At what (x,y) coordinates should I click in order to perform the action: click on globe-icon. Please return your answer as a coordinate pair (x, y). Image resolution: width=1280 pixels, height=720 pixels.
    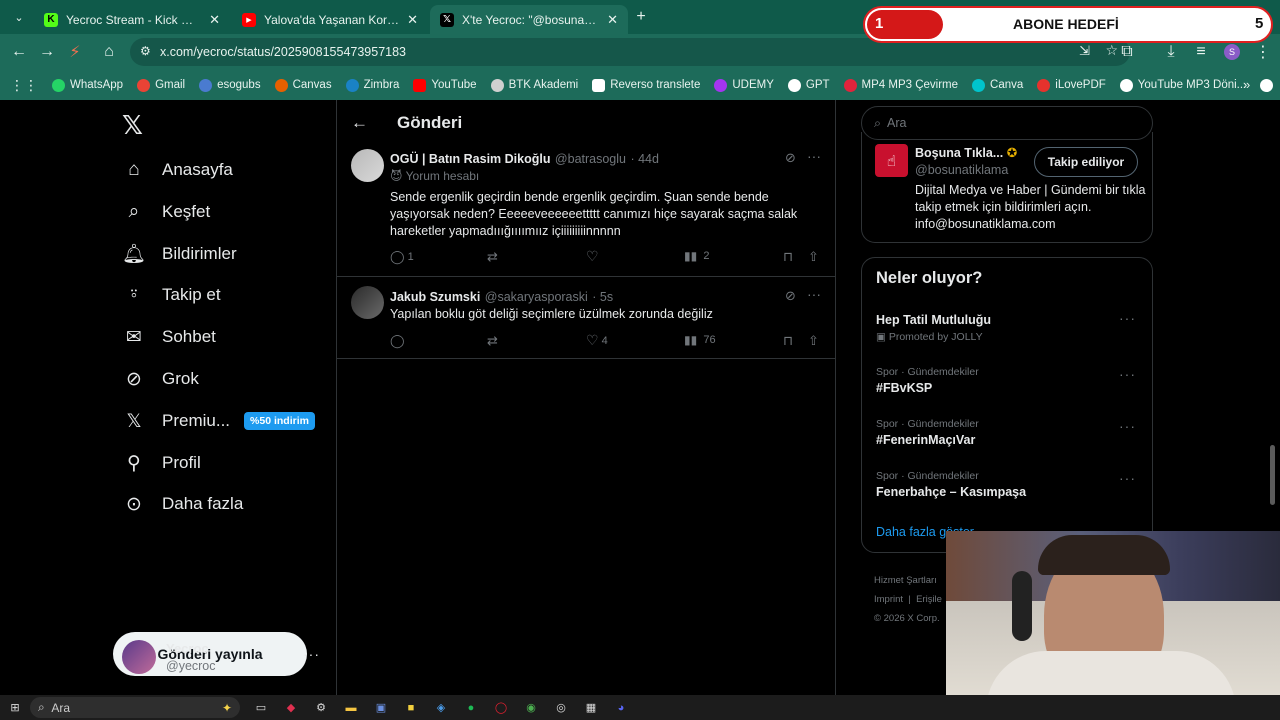
    Looking at the image, I should click on (1267, 85).